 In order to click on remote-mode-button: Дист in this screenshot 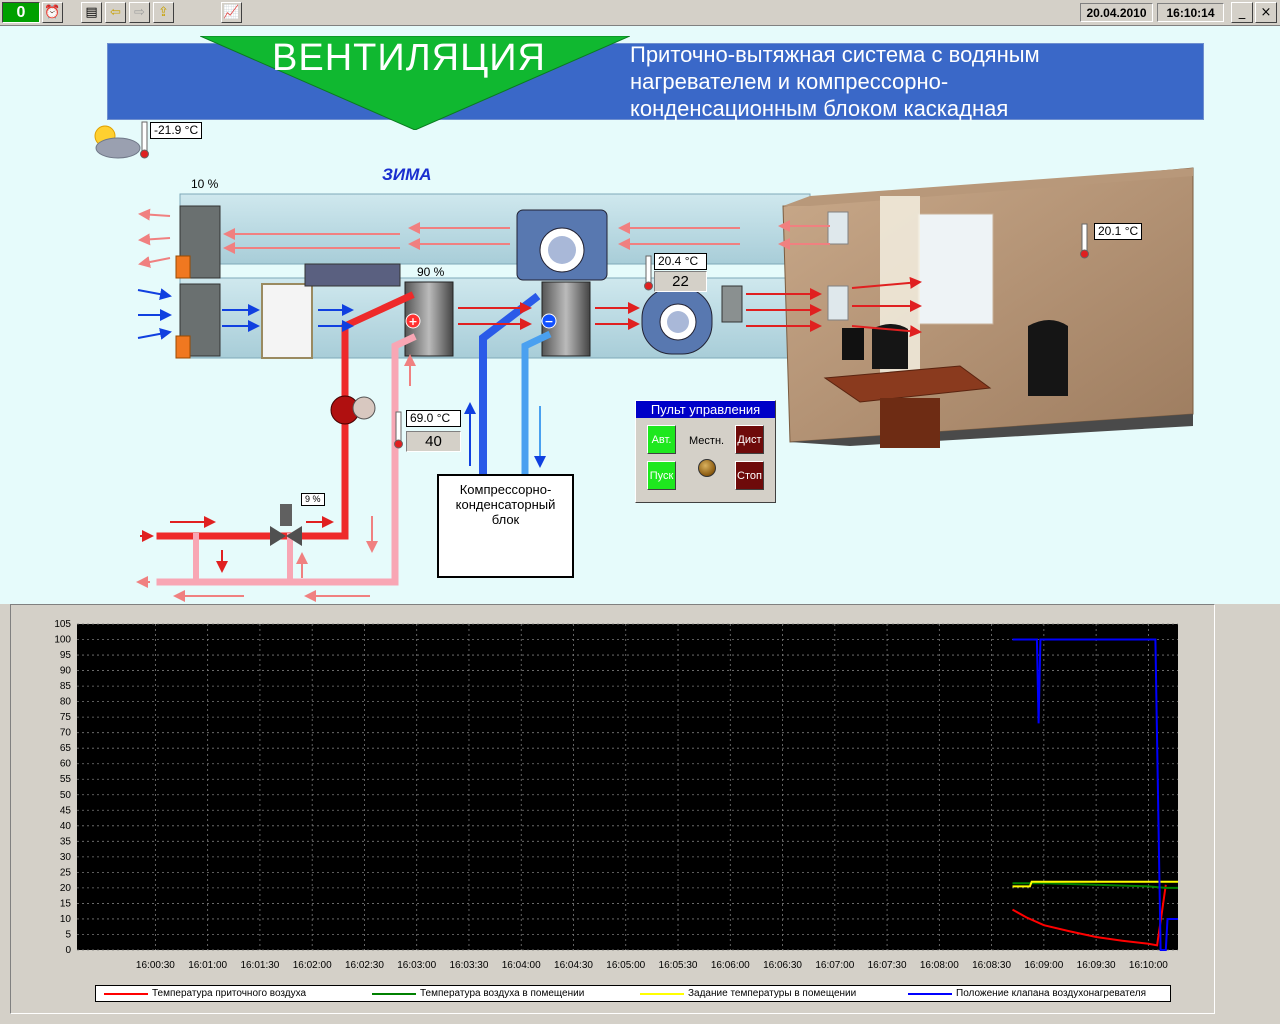, I will do `click(749, 439)`.